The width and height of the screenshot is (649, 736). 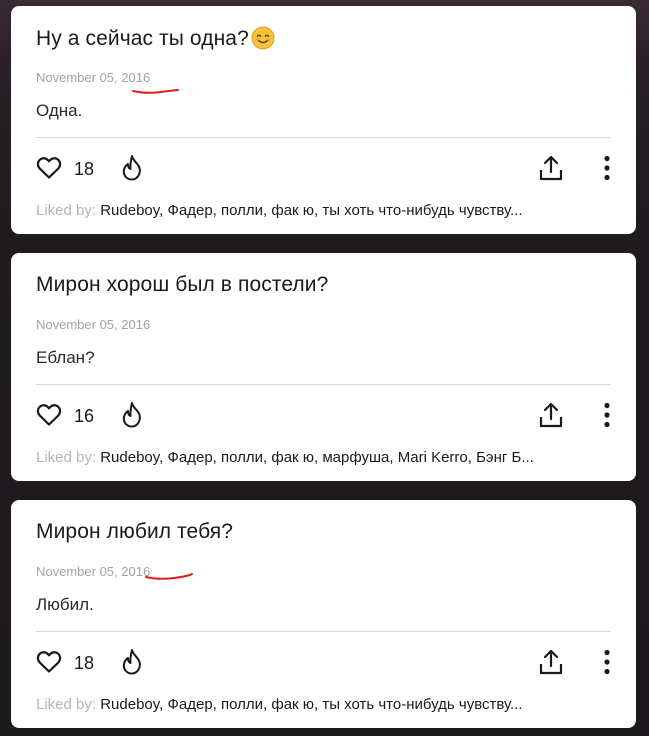 What do you see at coordinates (323, 416) in the screenshot?
I see `action-bar: 16` at bounding box center [323, 416].